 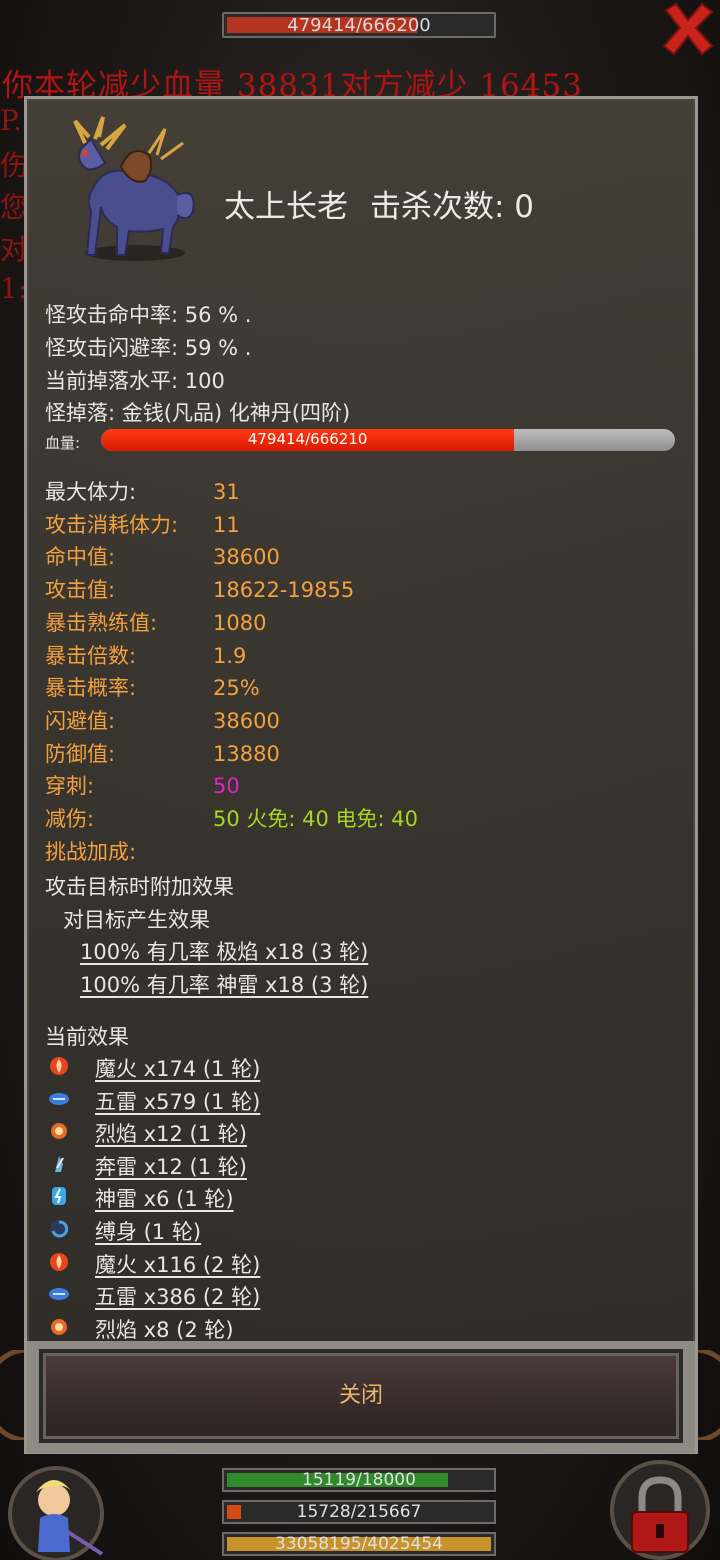 I want to click on effect-label: 魔火 x174 (1 轮), so click(x=177, y=1068).